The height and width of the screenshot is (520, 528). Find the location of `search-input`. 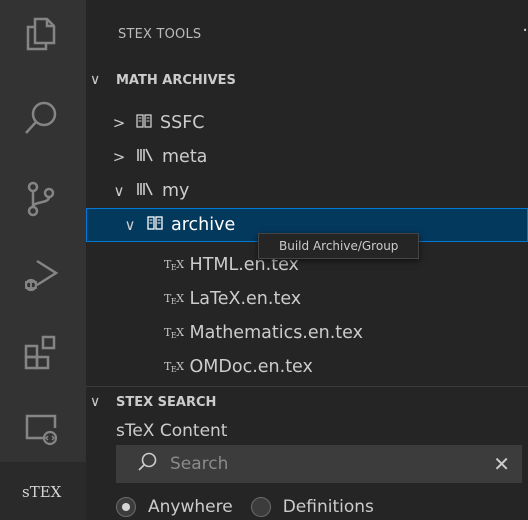

search-input is located at coordinates (320, 464).